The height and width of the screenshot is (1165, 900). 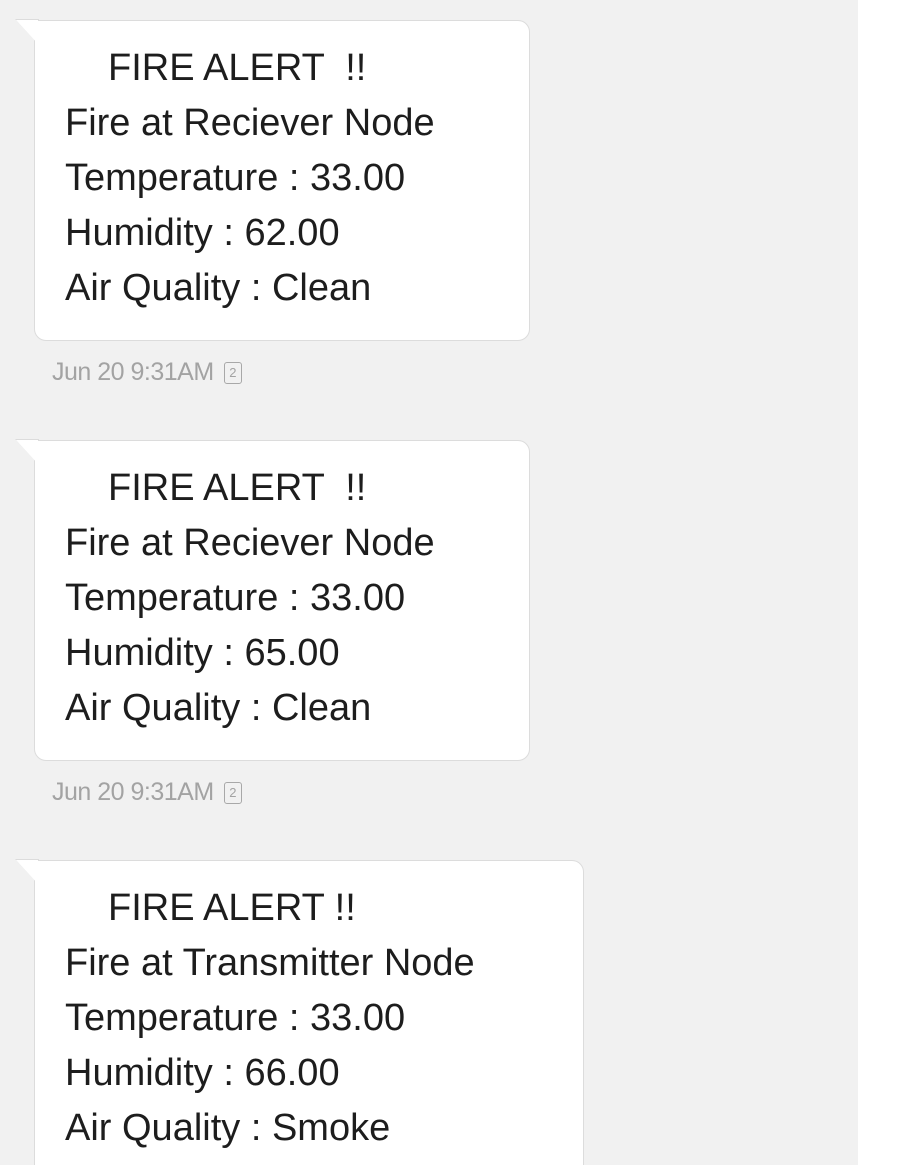 I want to click on alert-humidity: Humidity : 66.00, so click(x=202, y=1073).